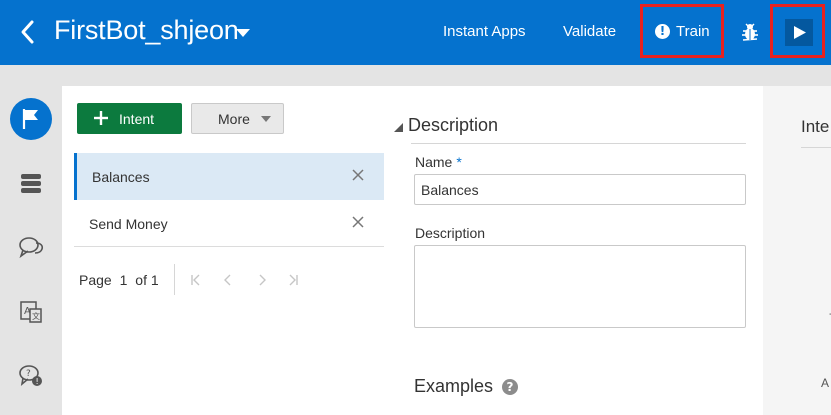 This screenshot has width=831, height=415. I want to click on question-chat-icon: ? !, so click(30, 375).